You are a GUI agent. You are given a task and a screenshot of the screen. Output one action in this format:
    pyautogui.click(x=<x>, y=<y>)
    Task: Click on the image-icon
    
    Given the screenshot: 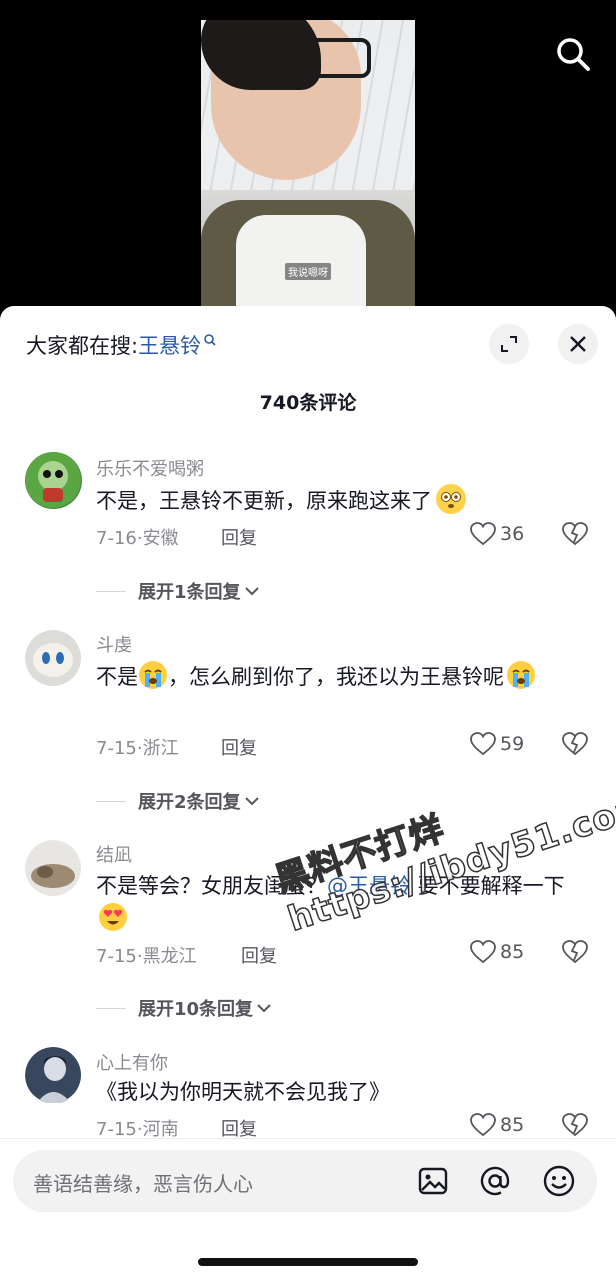 What is the action you would take?
    pyautogui.click(x=433, y=1181)
    